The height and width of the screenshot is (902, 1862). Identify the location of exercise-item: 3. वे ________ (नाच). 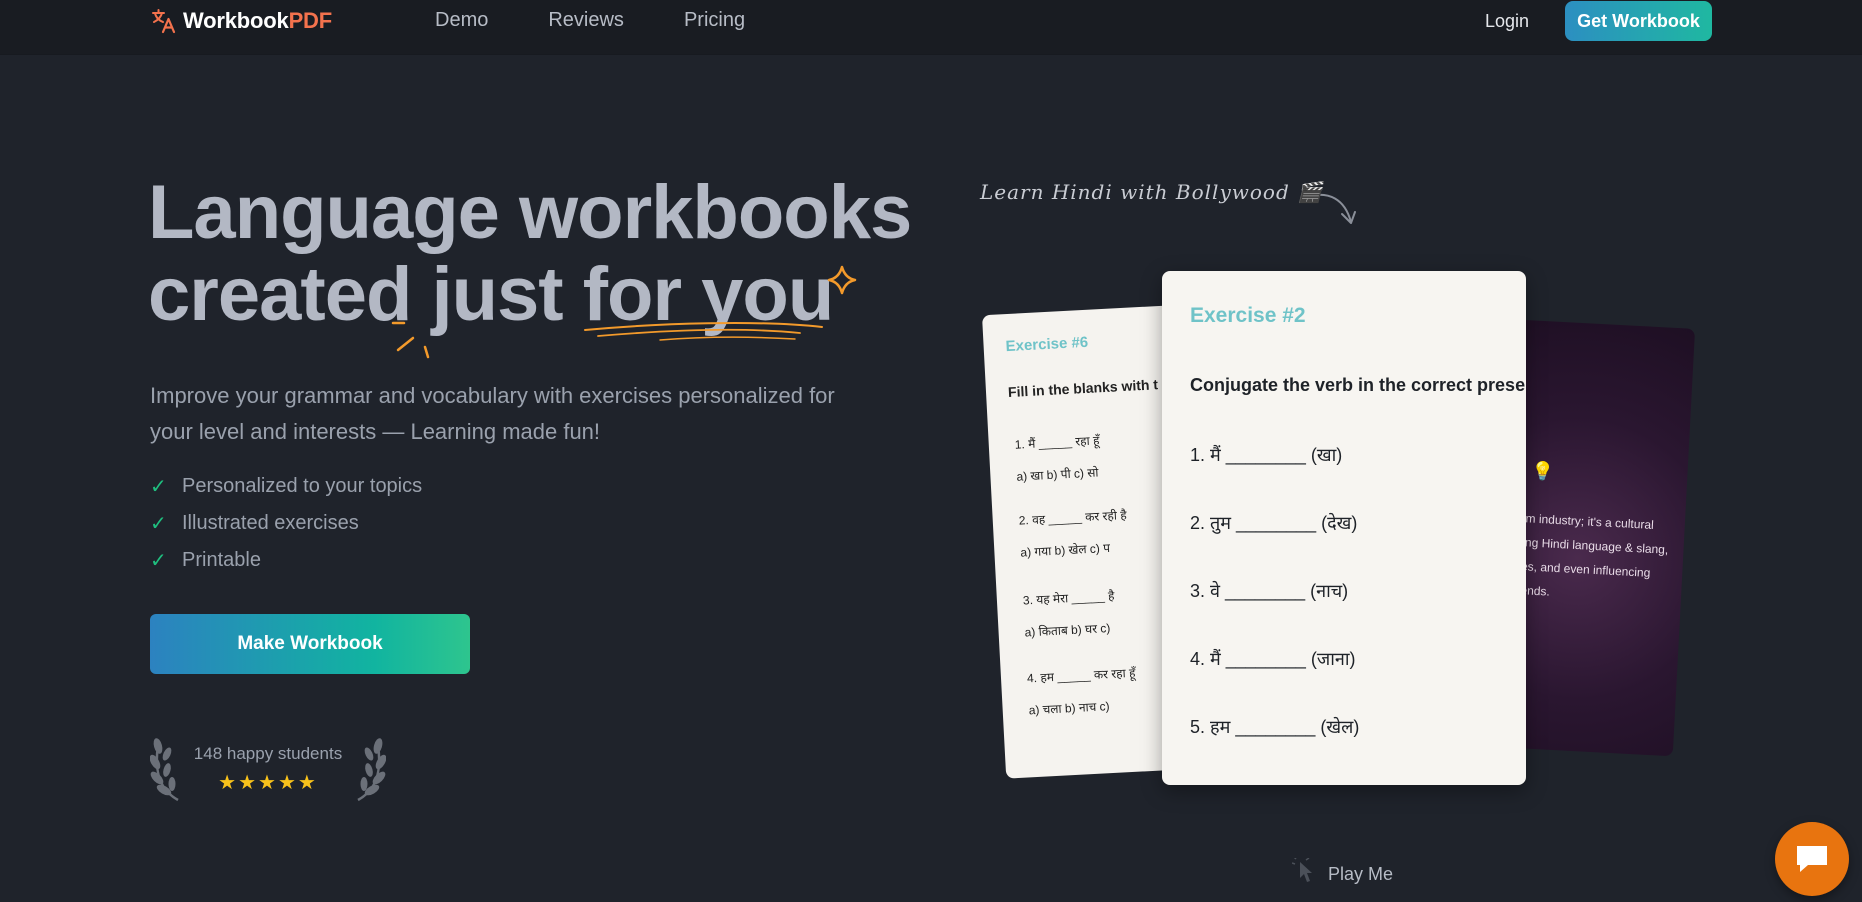
(1269, 591).